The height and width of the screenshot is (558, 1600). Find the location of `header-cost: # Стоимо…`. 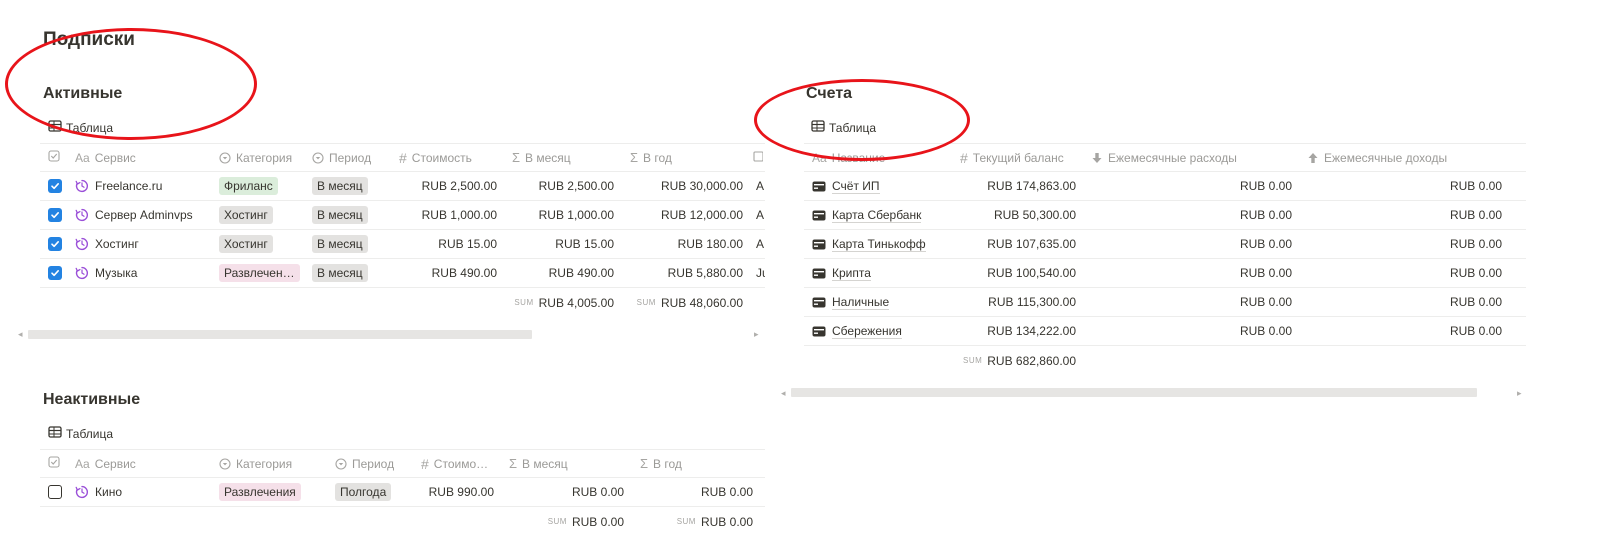

header-cost: # Стоимо… is located at coordinates (464, 463).